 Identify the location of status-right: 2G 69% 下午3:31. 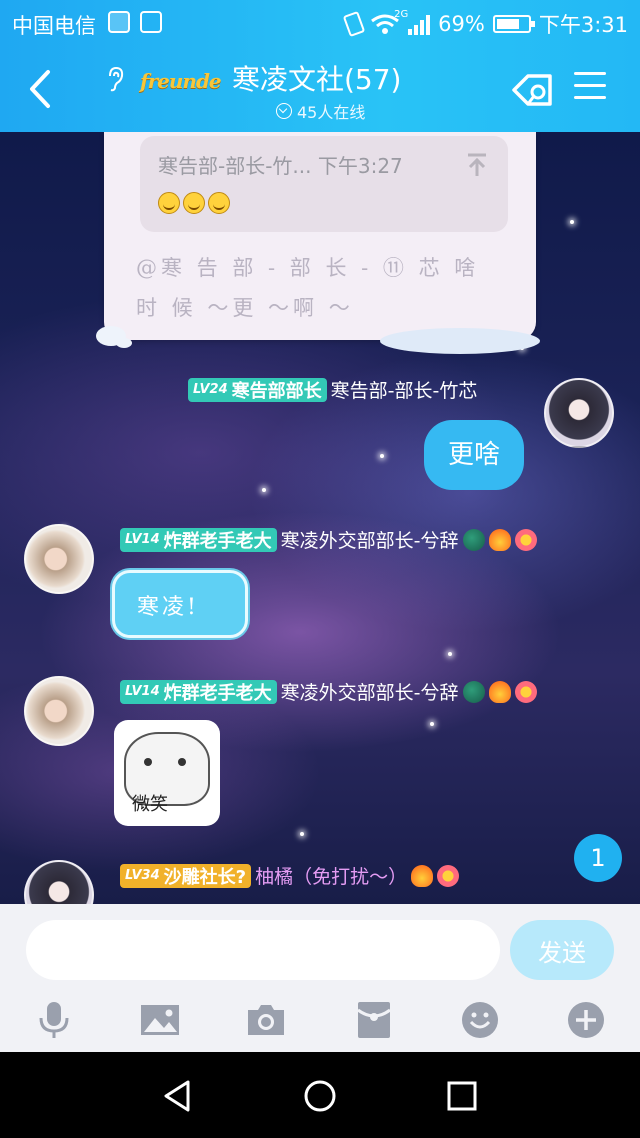
(485, 24).